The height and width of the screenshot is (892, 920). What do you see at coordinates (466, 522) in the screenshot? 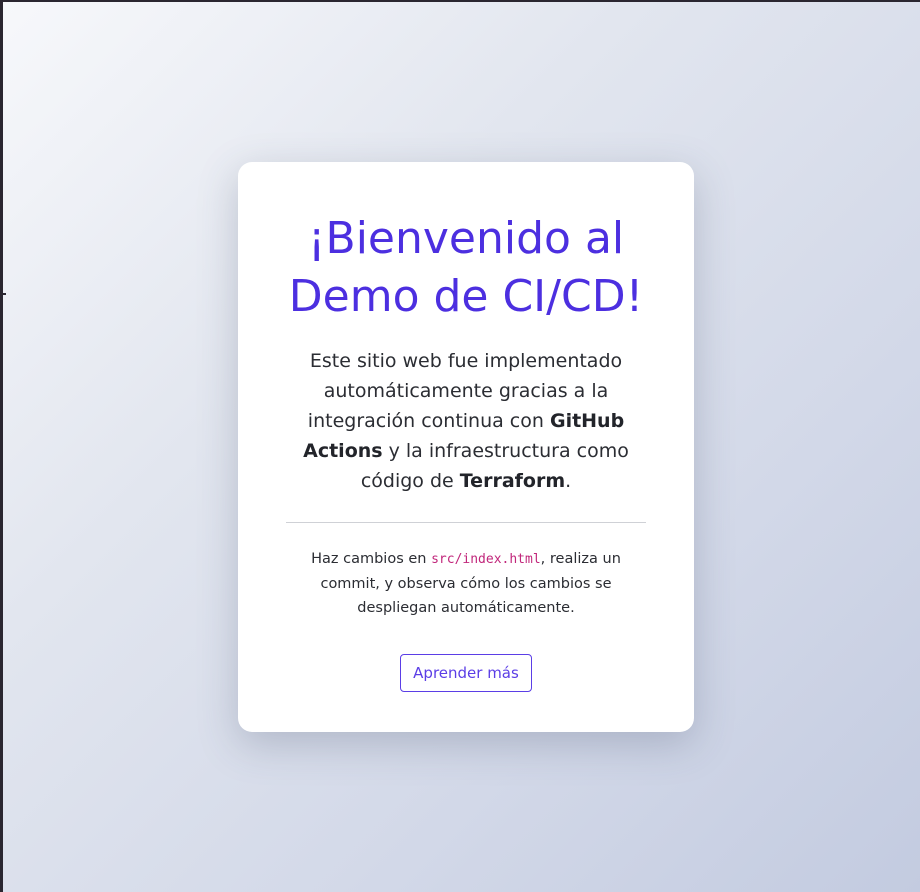
I see `divider` at bounding box center [466, 522].